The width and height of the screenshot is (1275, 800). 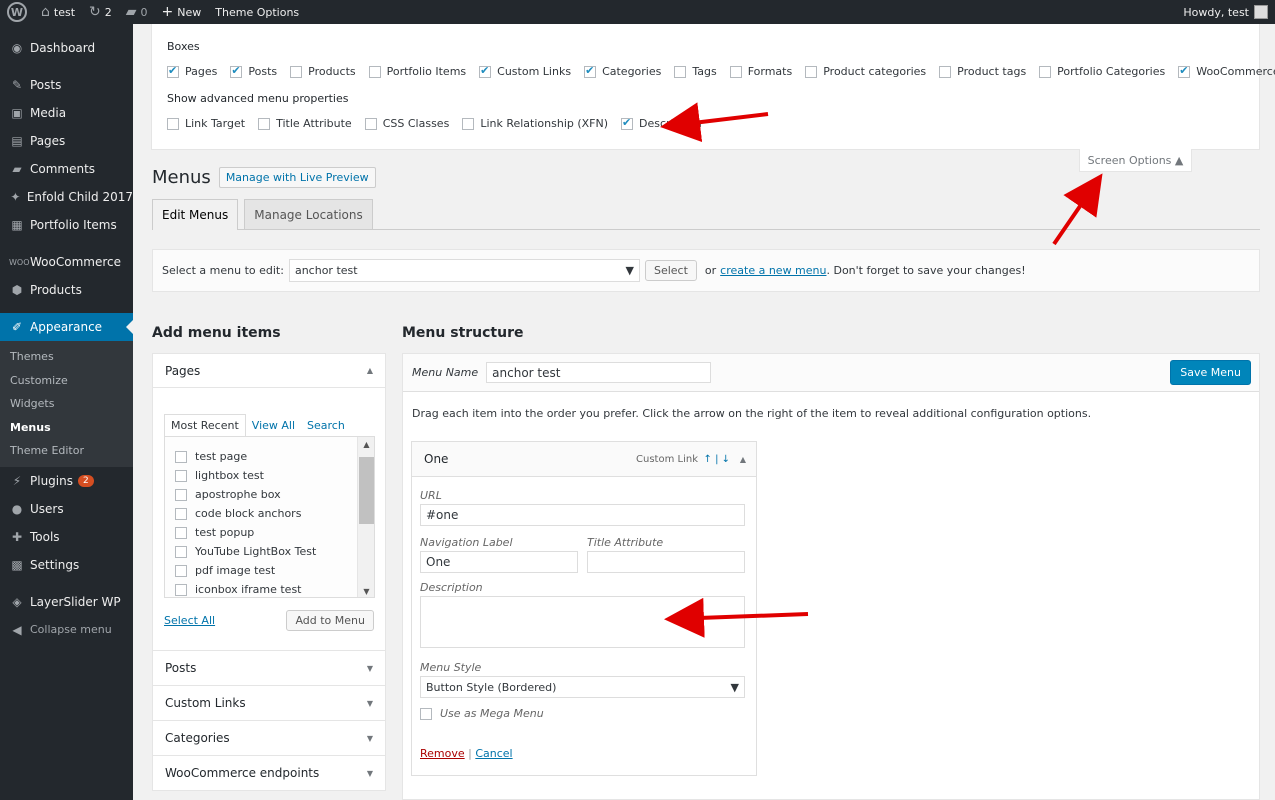 I want to click on box-option-portfolio-items: Portfolio Items, so click(x=417, y=71).